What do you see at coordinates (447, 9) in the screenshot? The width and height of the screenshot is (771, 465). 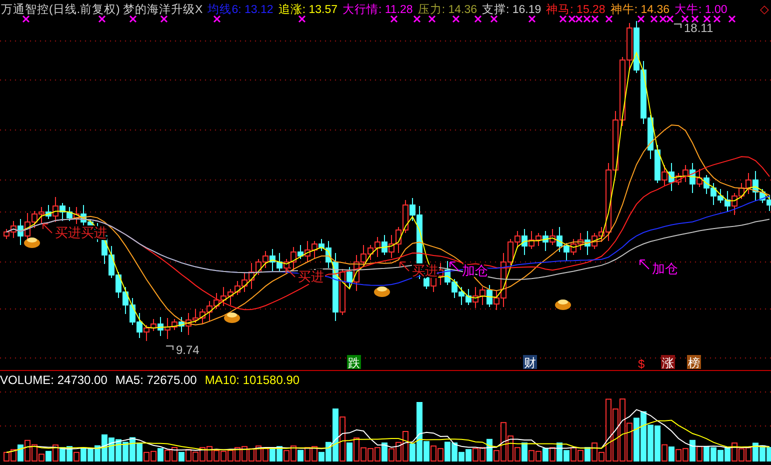 I see `indicator-reading: 压力: 14.36` at bounding box center [447, 9].